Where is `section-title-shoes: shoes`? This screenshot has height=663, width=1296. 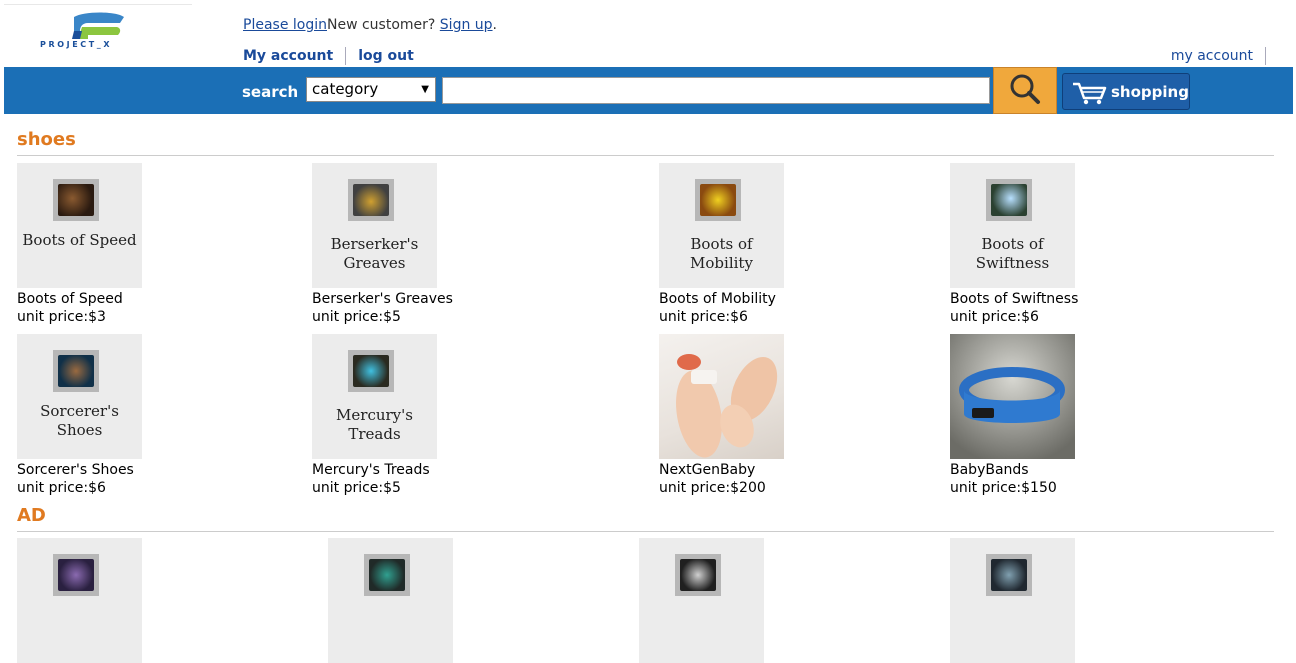 section-title-shoes: shoes is located at coordinates (46, 139).